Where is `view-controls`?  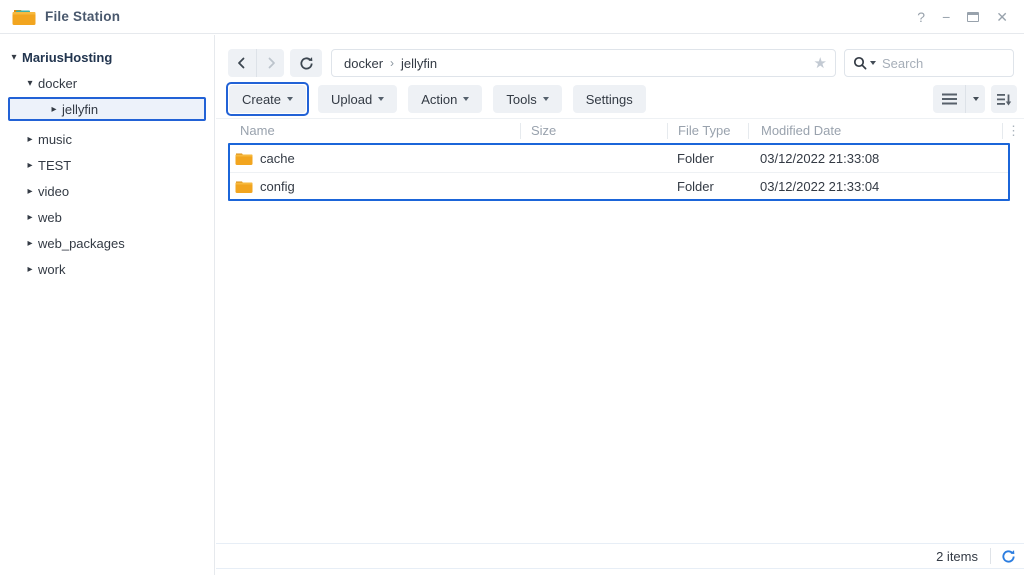 view-controls is located at coordinates (975, 99).